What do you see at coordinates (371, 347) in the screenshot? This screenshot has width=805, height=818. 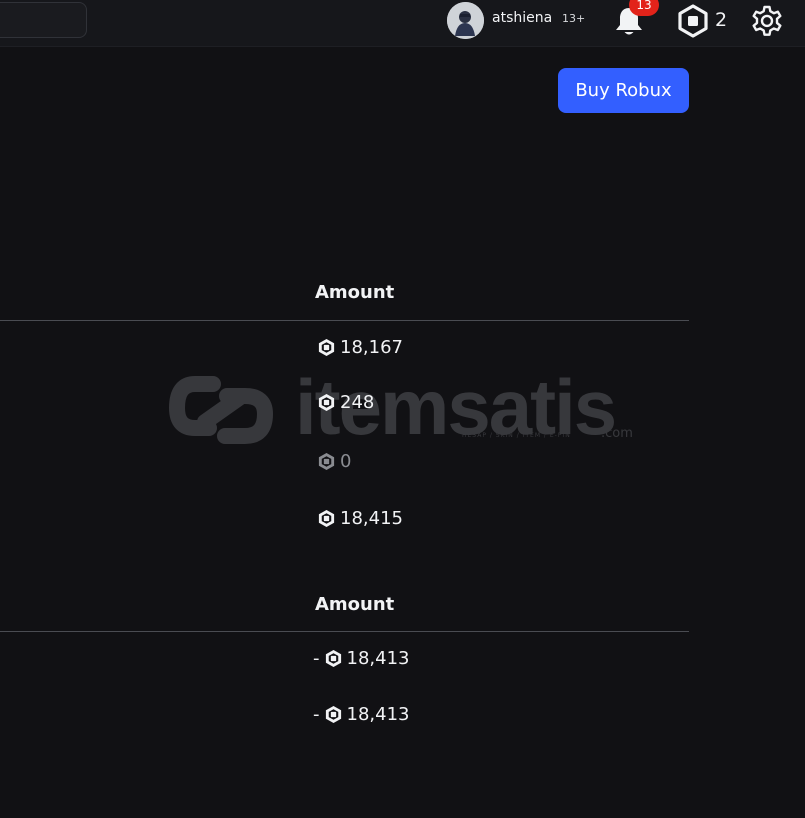 I see `amount-value: 18,167` at bounding box center [371, 347].